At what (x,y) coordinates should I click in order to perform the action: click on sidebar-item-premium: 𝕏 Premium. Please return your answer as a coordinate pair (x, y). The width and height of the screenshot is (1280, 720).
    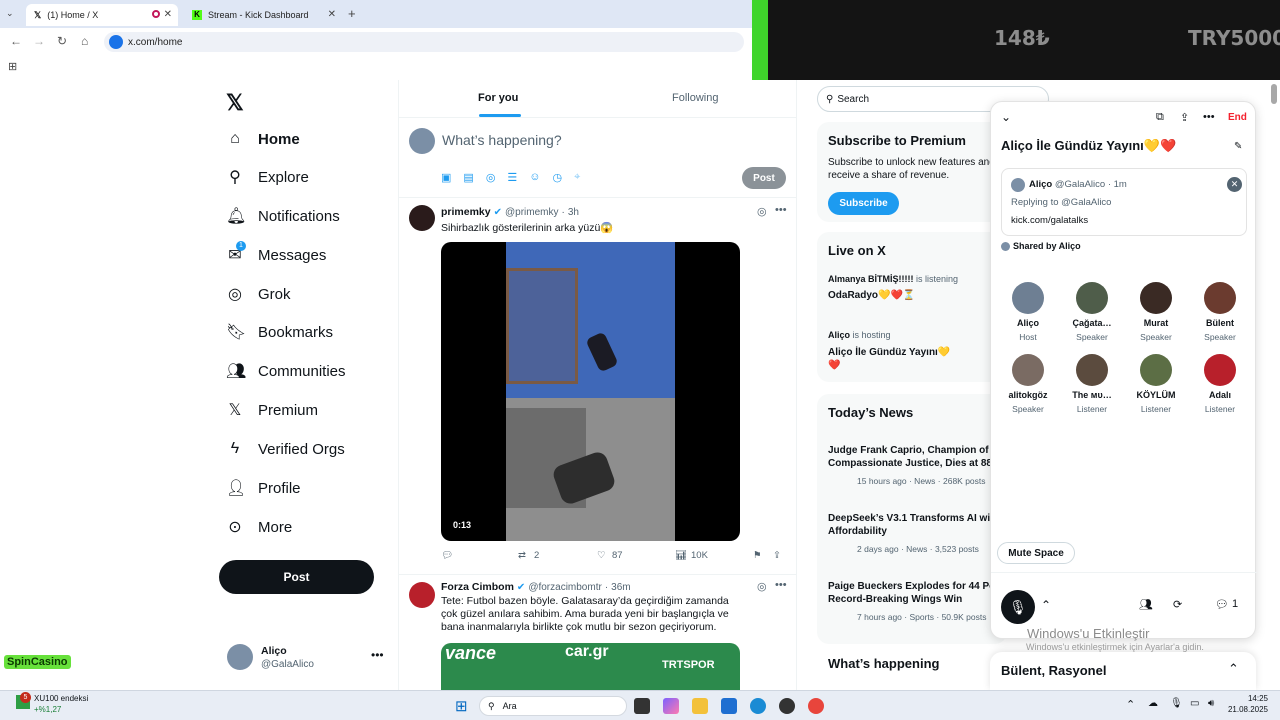
    Looking at the image, I should click on (272, 410).